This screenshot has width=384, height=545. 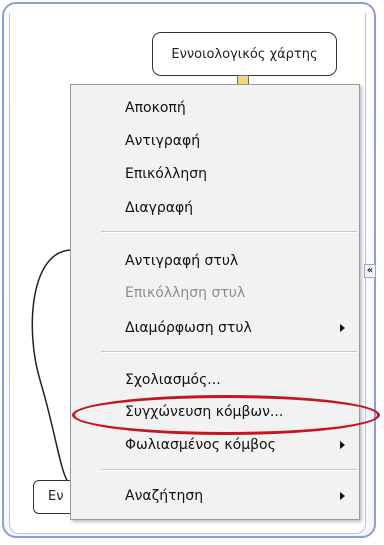 What do you see at coordinates (215, 108) in the screenshot?
I see `menu-item-cut: Αποκοπή` at bounding box center [215, 108].